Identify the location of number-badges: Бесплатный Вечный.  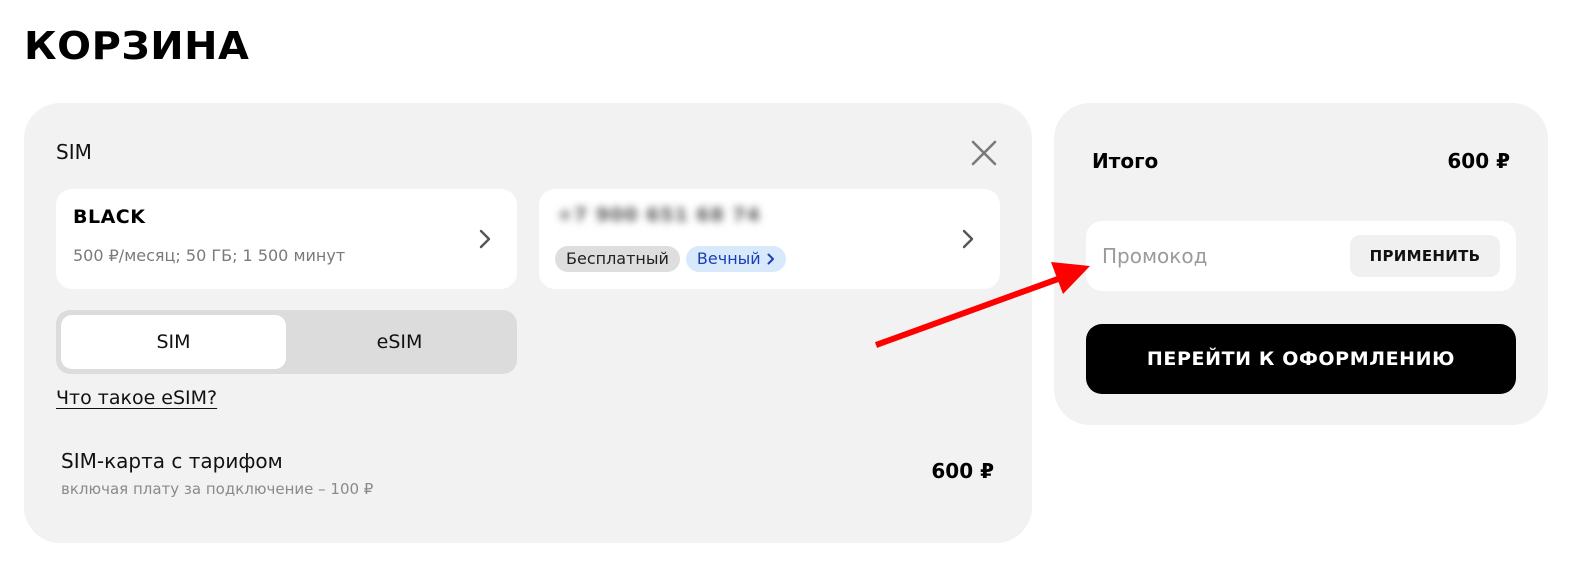
(670, 259).